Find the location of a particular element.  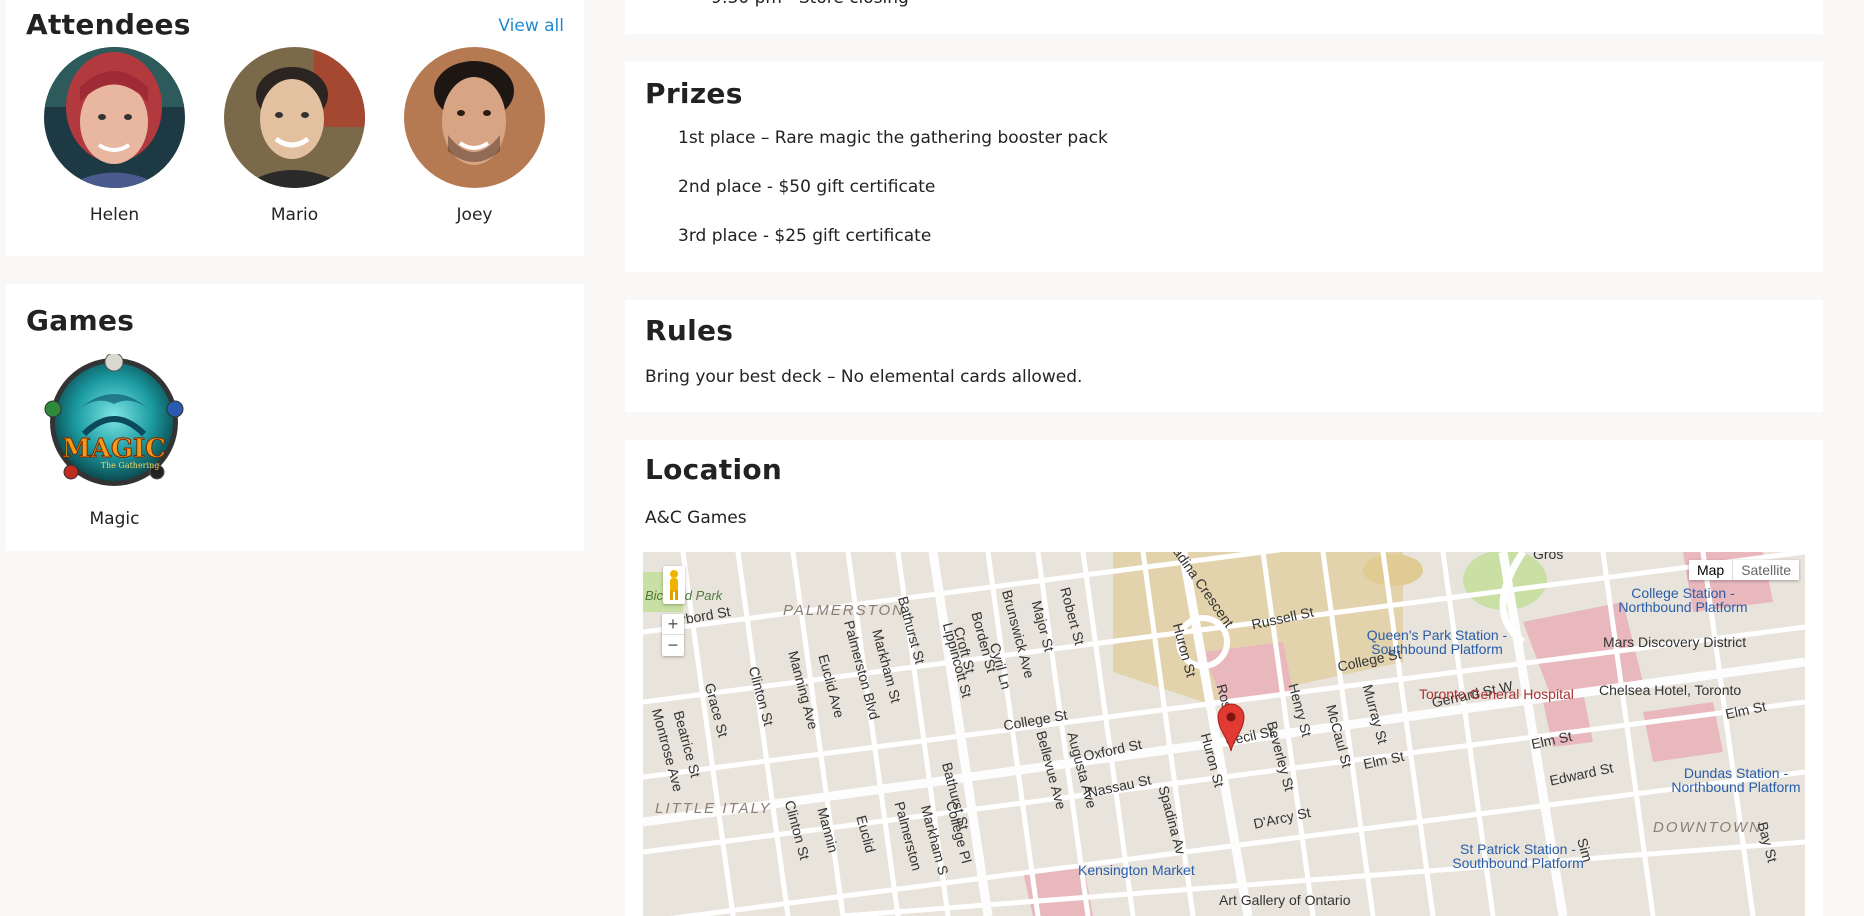

games-panel: Games MAGIC The Gathering Magic is located at coordinates (295, 417).